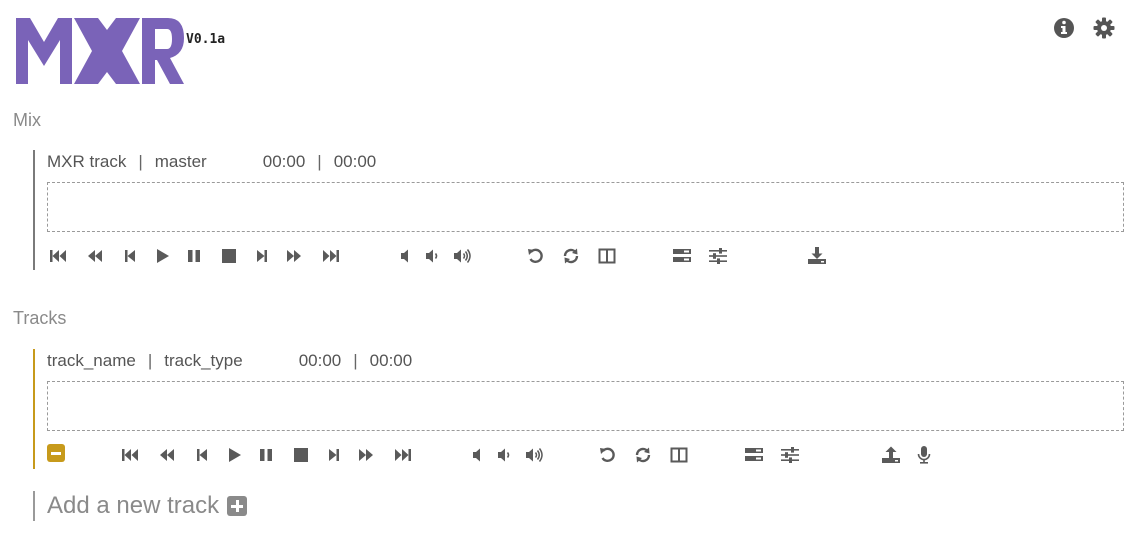  I want to click on track-controls, so click(585, 455).